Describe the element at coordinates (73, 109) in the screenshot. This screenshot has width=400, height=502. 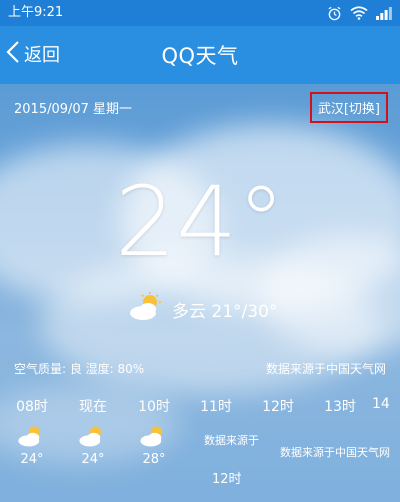
I see `date-text: 2015/09/07 星期一` at that location.